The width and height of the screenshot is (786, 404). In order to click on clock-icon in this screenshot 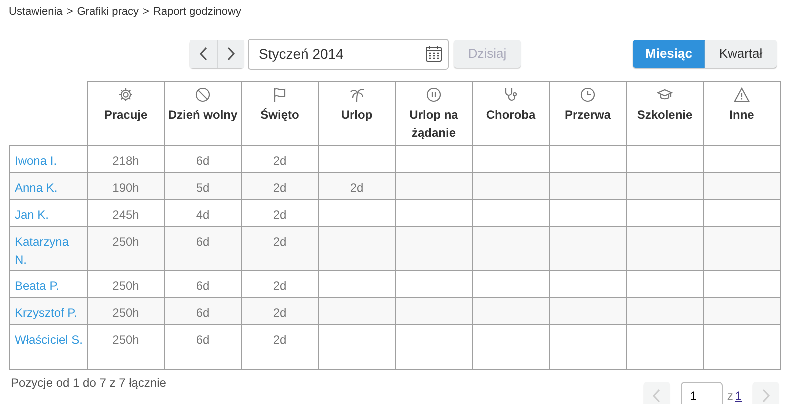, I will do `click(588, 95)`.